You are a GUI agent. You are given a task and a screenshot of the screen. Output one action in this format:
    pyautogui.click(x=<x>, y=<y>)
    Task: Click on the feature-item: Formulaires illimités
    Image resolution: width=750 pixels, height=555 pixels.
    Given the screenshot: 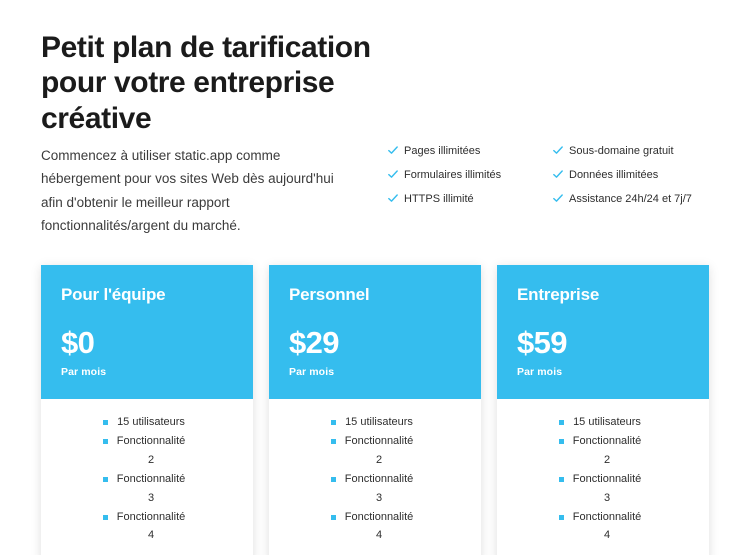 What is the action you would take?
    pyautogui.click(x=470, y=175)
    